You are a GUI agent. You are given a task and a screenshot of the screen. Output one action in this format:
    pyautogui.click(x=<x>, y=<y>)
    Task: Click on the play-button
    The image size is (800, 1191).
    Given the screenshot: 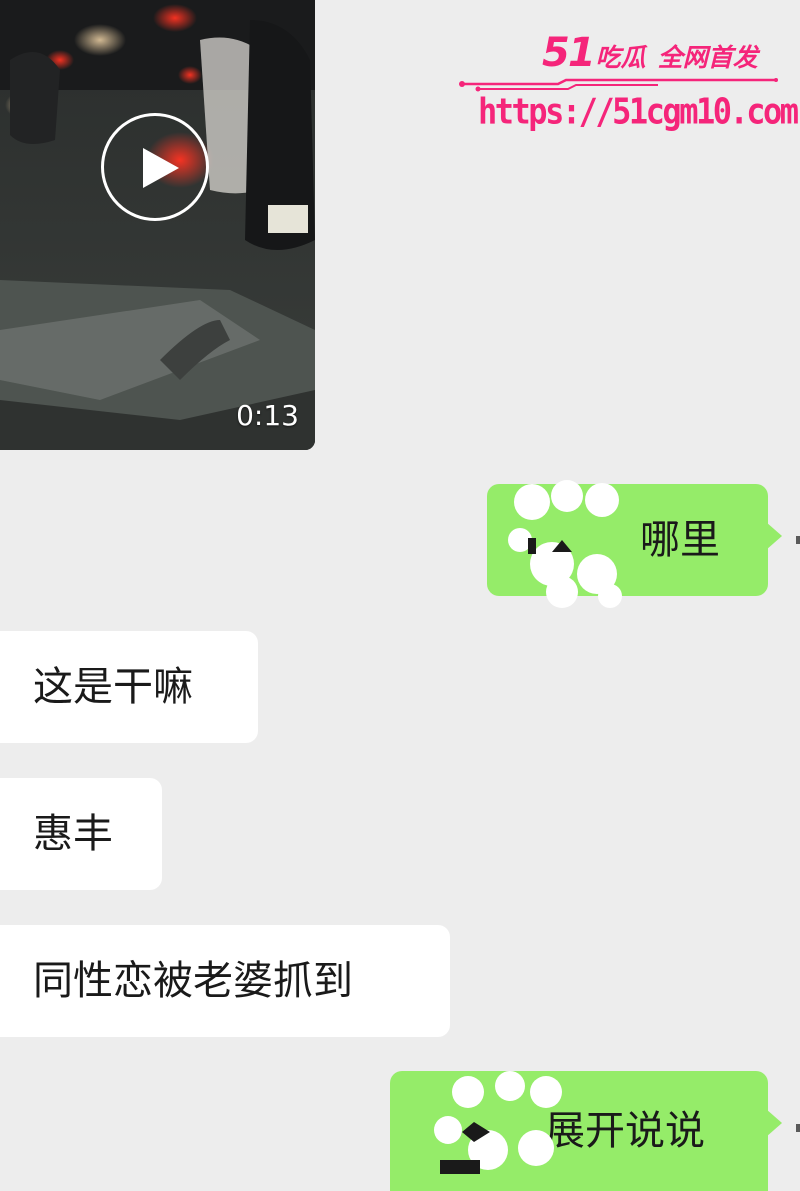 What is the action you would take?
    pyautogui.click(x=155, y=167)
    